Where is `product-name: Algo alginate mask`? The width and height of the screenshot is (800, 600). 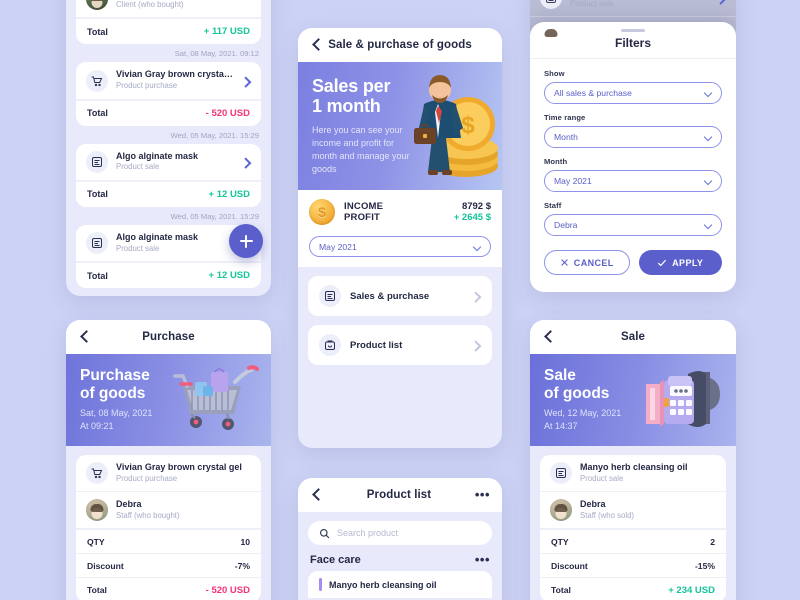 product-name: Algo alginate mask is located at coordinates (157, 155).